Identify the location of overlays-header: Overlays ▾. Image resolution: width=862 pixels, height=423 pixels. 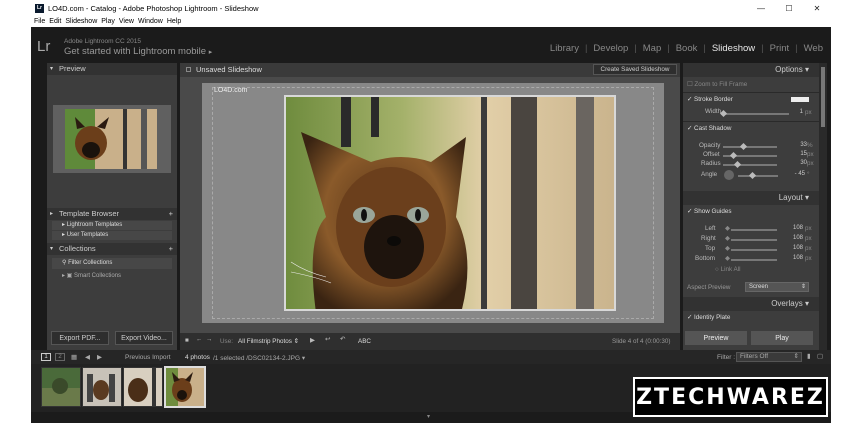
(751, 304).